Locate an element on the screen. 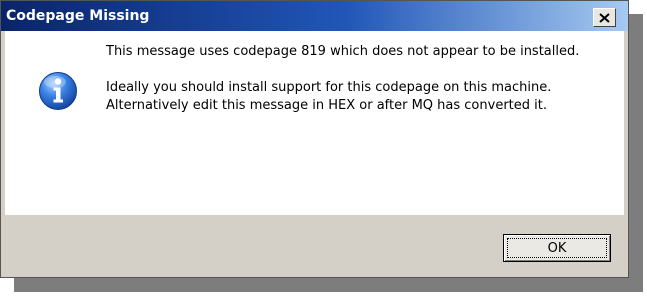 This screenshot has height=296, width=647. dialog-title: Codepage Missing is located at coordinates (78, 16).